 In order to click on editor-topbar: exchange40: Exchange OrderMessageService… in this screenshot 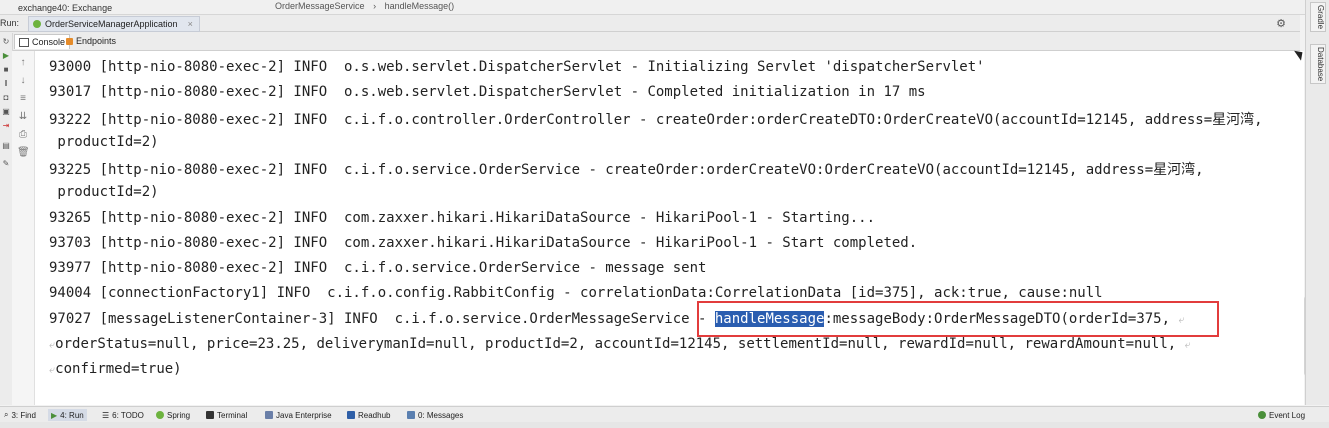, I will do `click(664, 7)`.